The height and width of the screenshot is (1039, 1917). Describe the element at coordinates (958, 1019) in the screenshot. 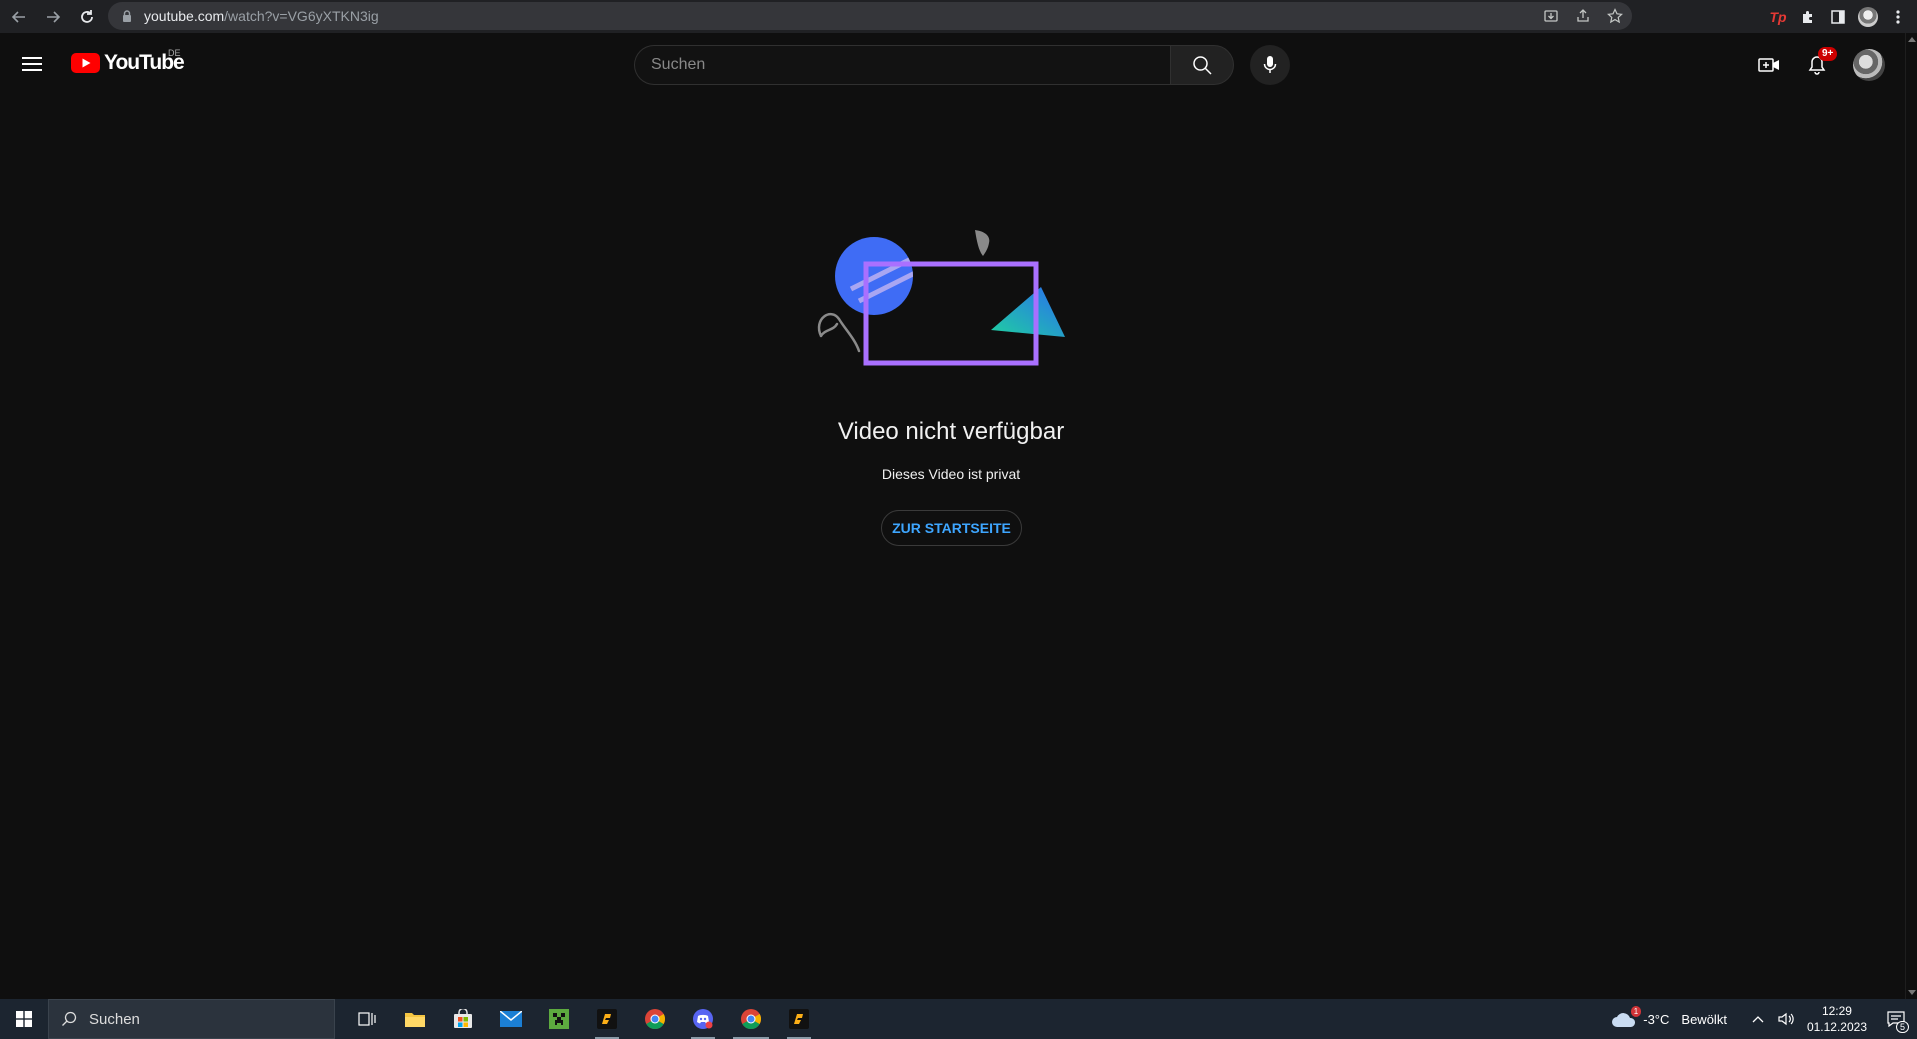

I see `windows-taskbar: Suchen 1 -3°C Bewölkt 12:29 01.12.2023 5` at that location.